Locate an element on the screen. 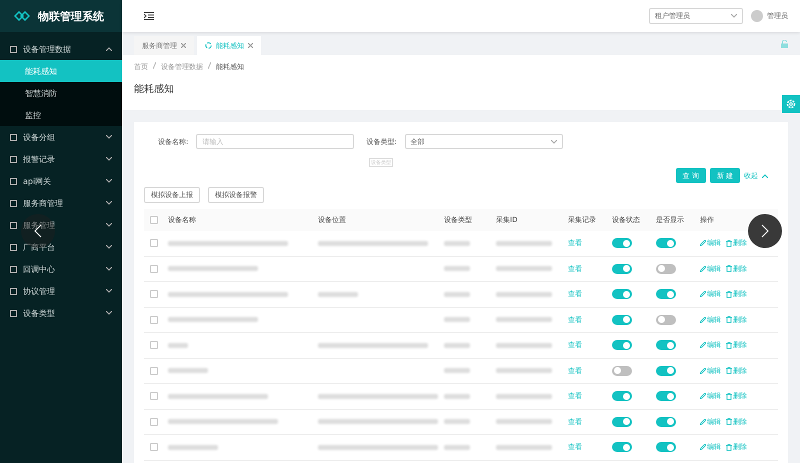  page-title: 能耗感知 is located at coordinates (154, 89).